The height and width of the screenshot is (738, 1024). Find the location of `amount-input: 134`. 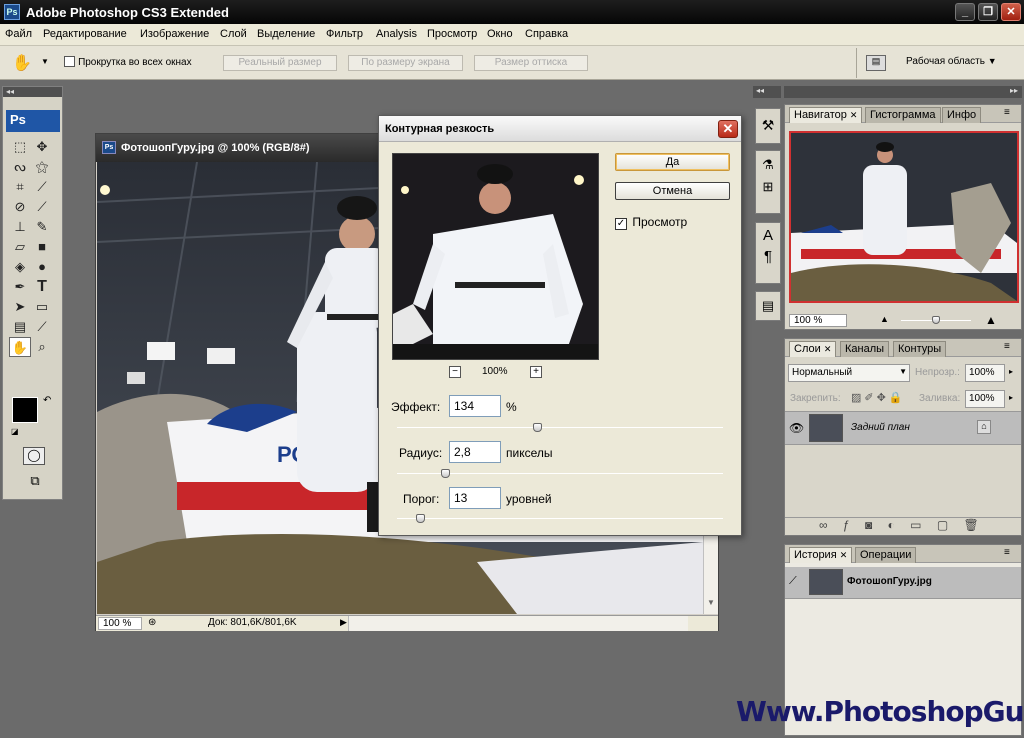

amount-input: 134 is located at coordinates (475, 406).